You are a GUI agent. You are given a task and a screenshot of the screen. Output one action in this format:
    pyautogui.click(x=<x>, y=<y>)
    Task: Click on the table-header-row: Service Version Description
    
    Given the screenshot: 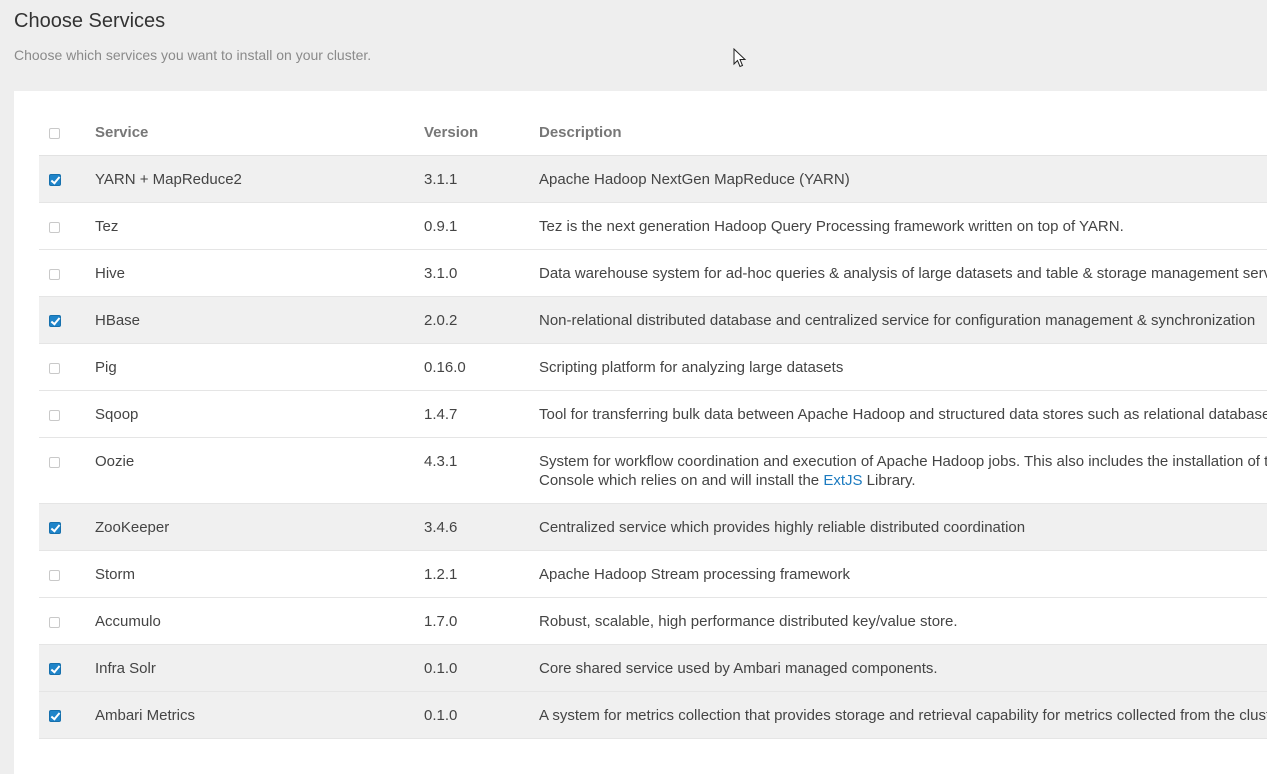 What is the action you would take?
    pyautogui.click(x=653, y=132)
    